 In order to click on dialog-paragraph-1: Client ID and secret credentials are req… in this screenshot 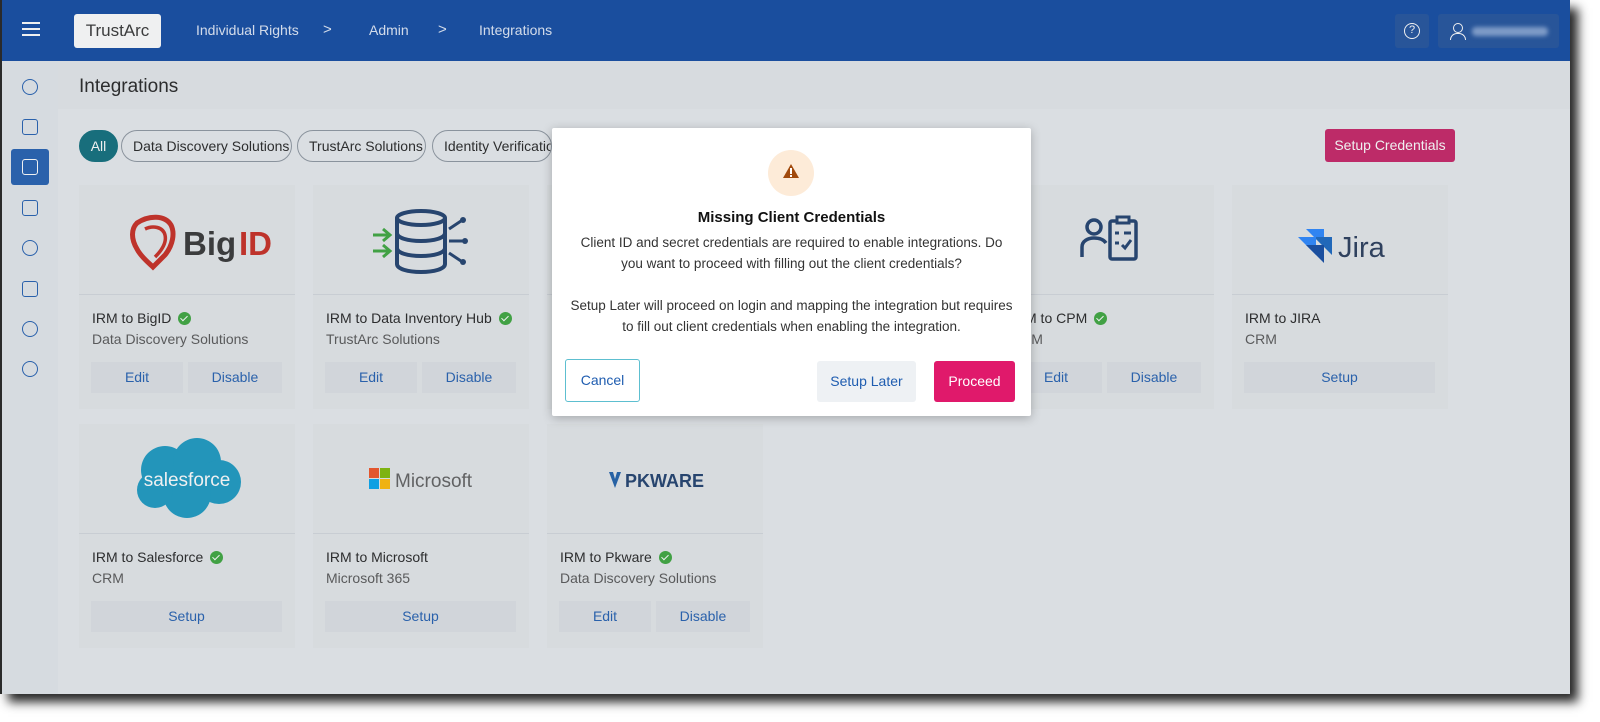, I will do `click(791, 253)`.